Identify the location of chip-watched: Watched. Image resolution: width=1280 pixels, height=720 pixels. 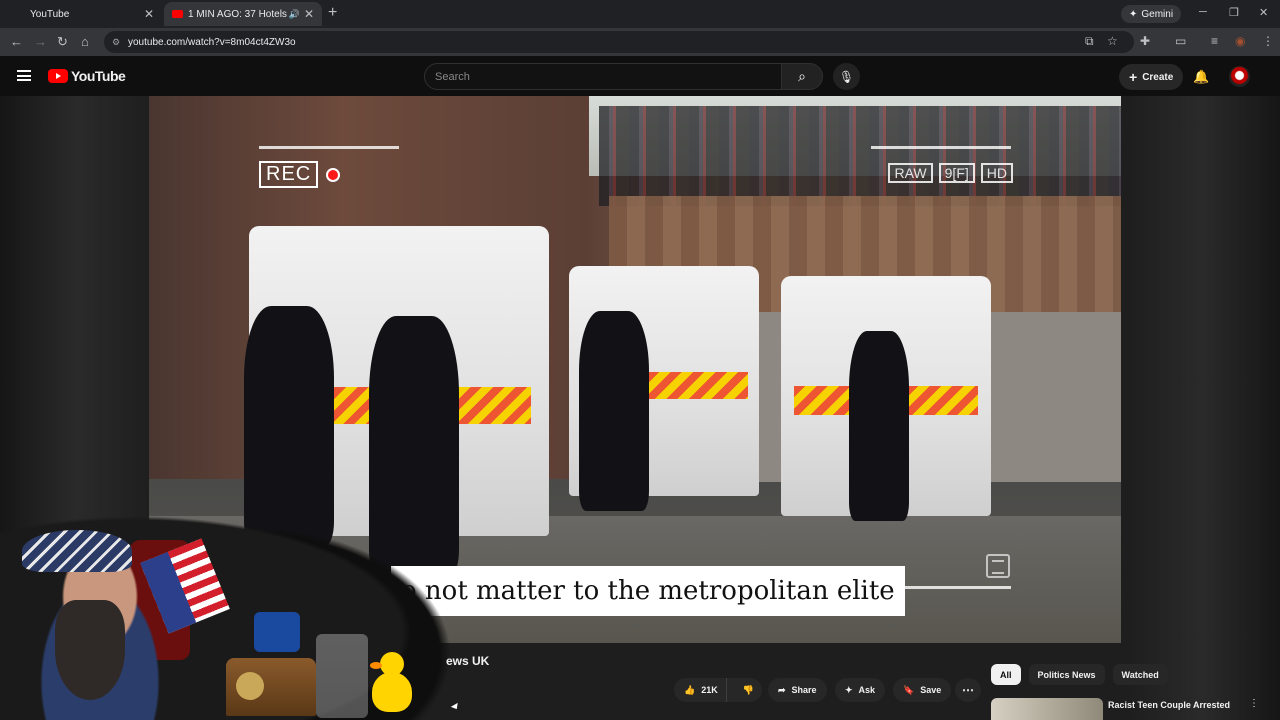
(1140, 674).